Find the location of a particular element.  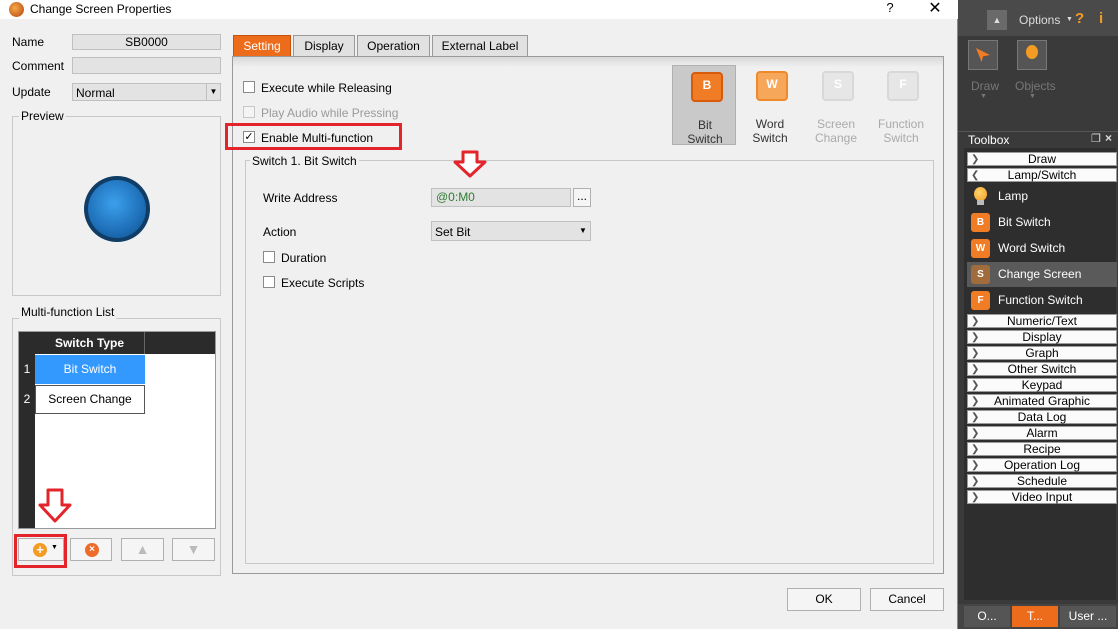

toolbox-section-draw: ❯ Draw is located at coordinates (1042, 159).